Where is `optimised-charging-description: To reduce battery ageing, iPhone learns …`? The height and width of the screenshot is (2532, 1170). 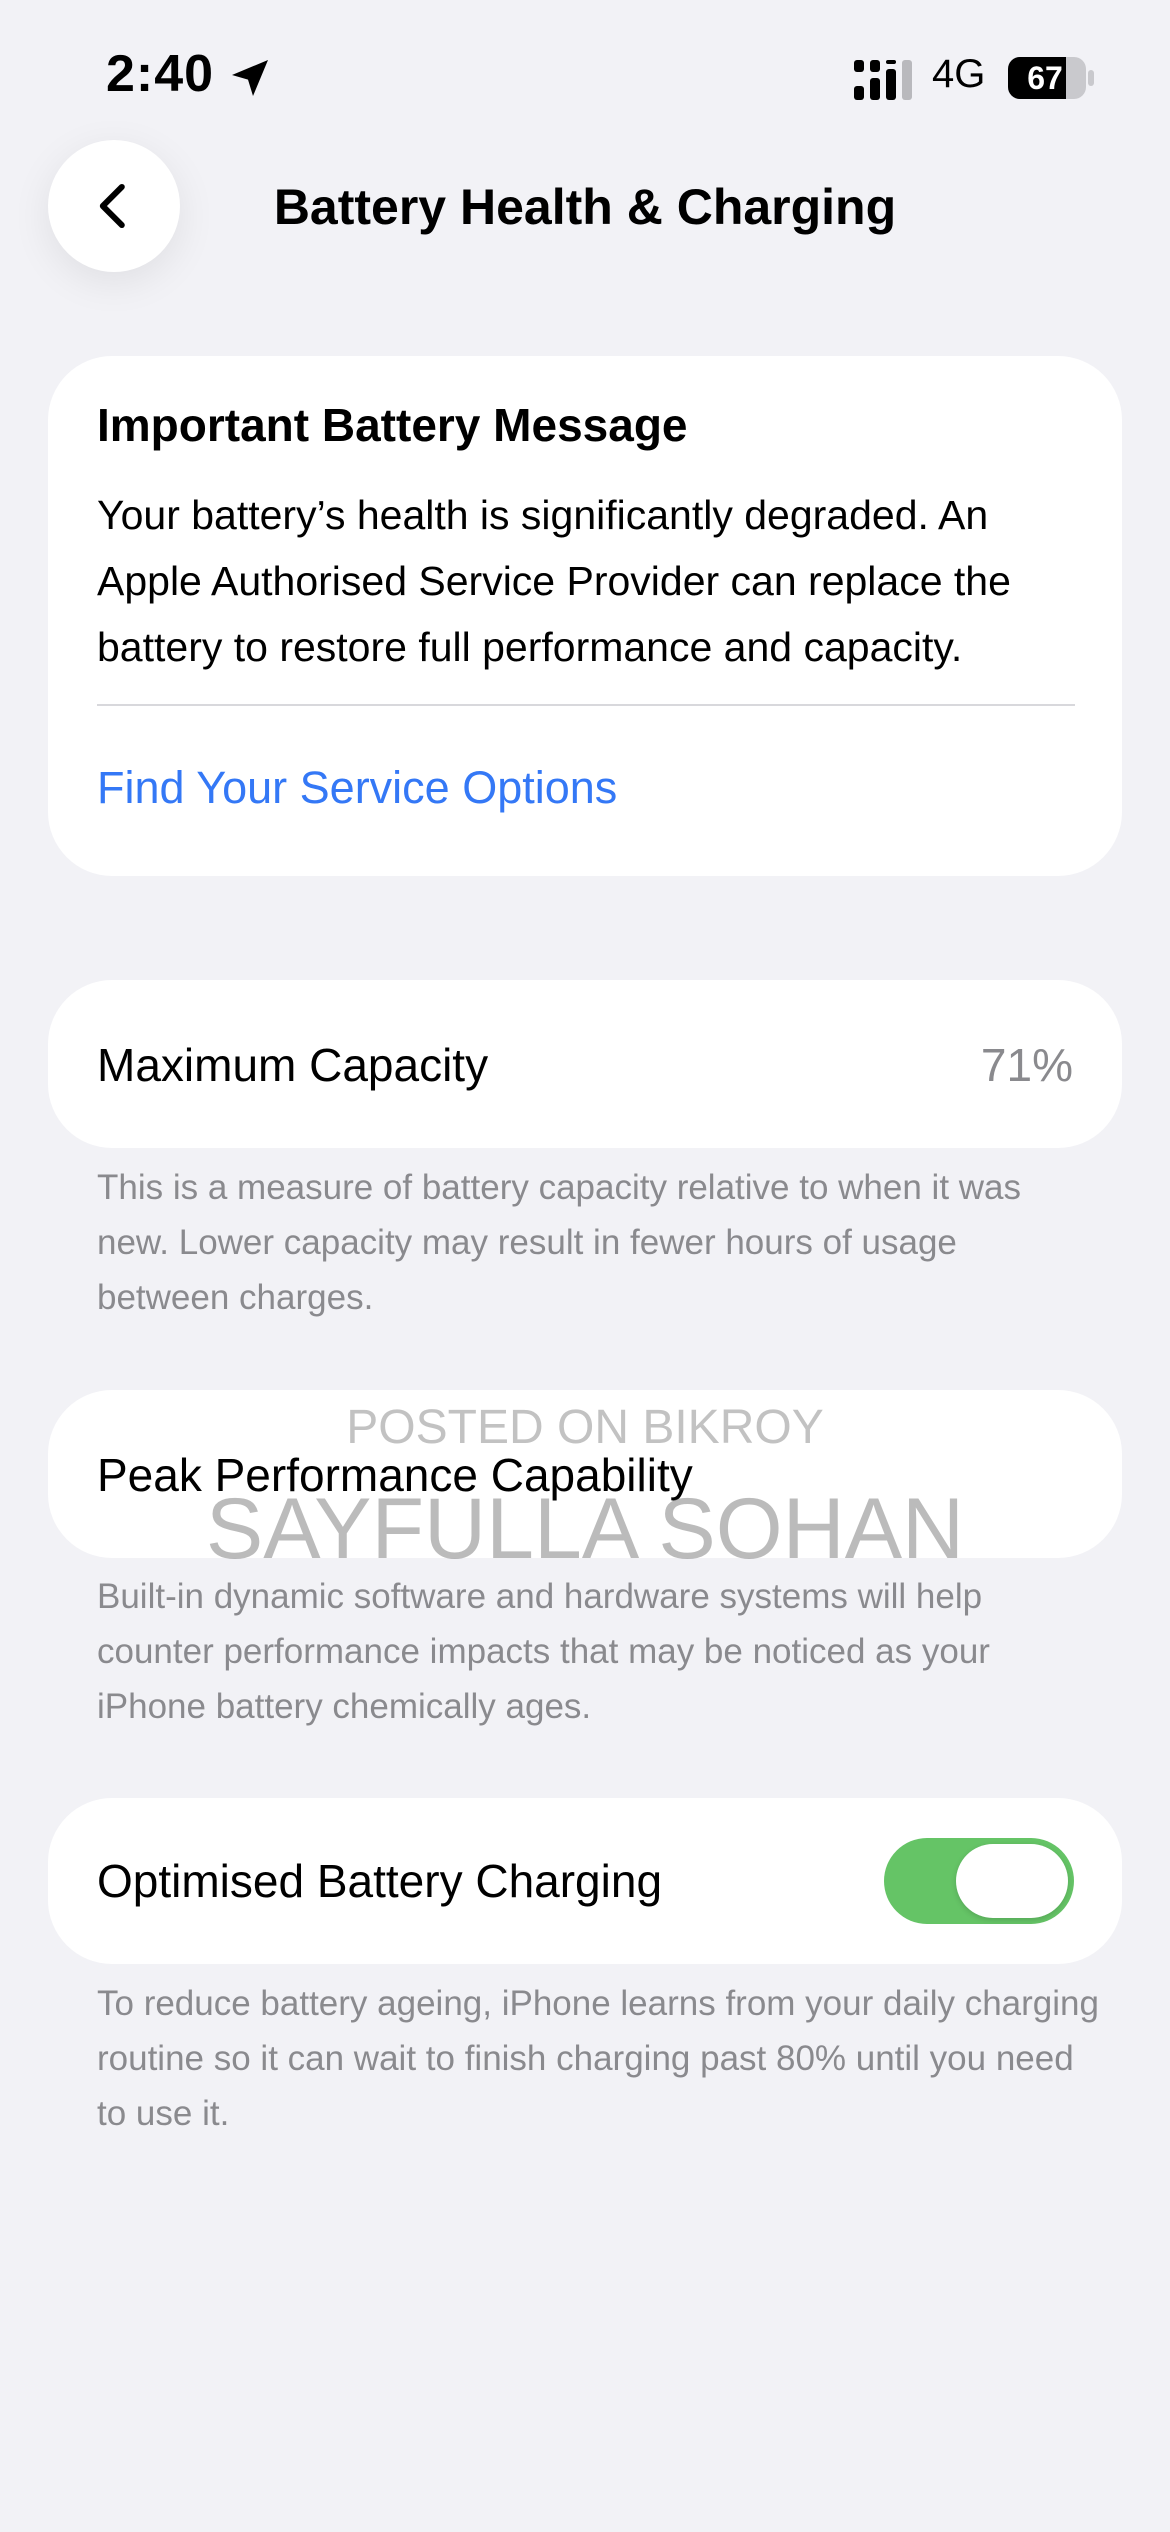 optimised-charging-description: To reduce battery ageing, iPhone learns … is located at coordinates (598, 2058).